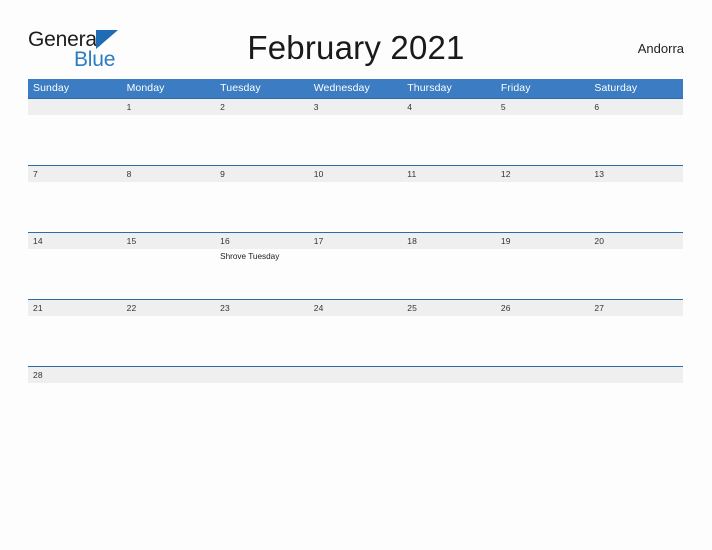 The image size is (712, 550). I want to click on calendar-day-cell: 18, so click(449, 266).